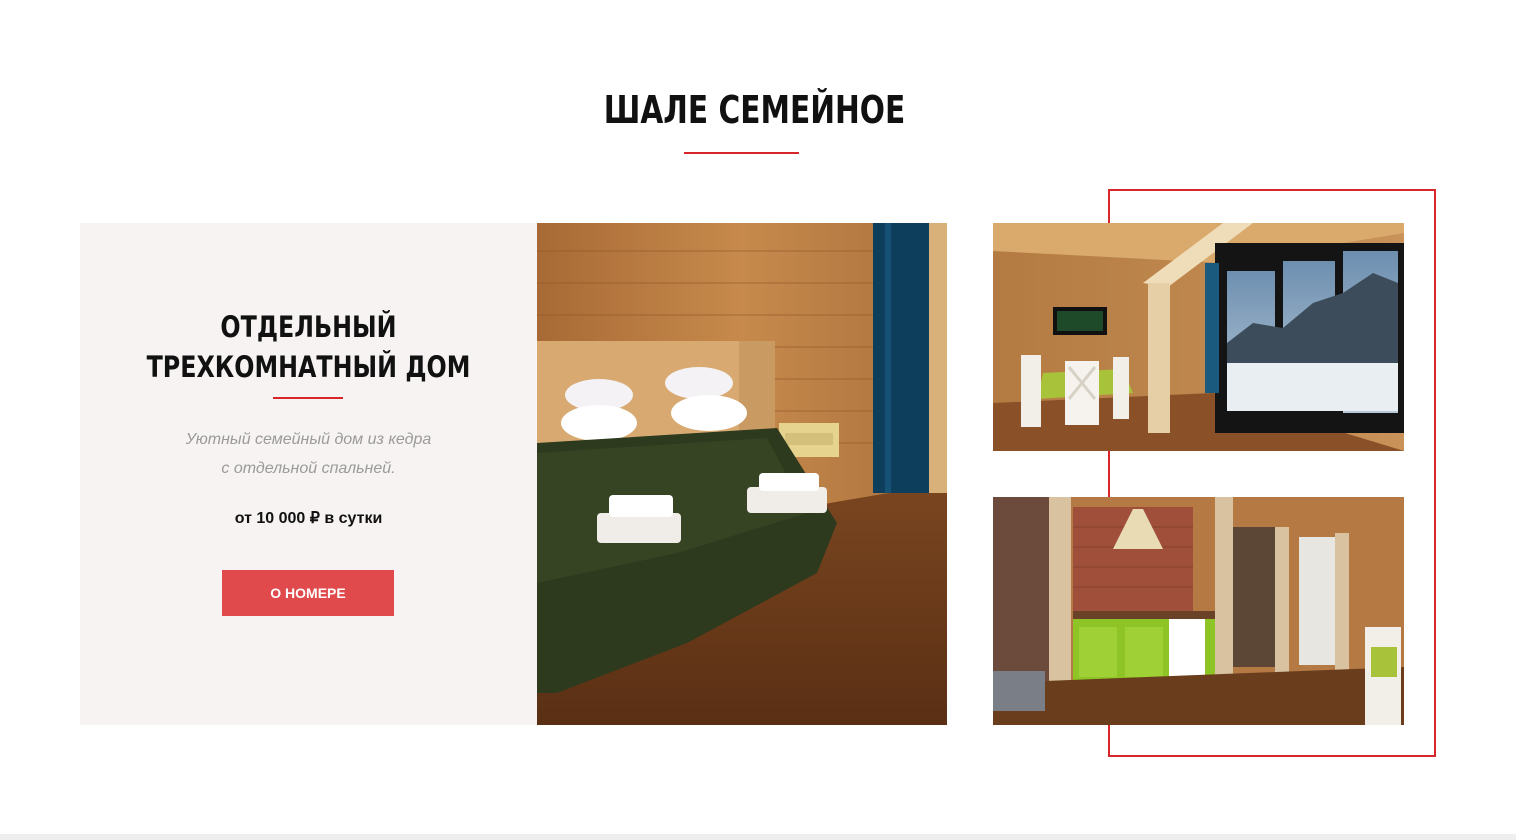 This screenshot has width=1516, height=840. I want to click on heading-underline, so click(308, 398).